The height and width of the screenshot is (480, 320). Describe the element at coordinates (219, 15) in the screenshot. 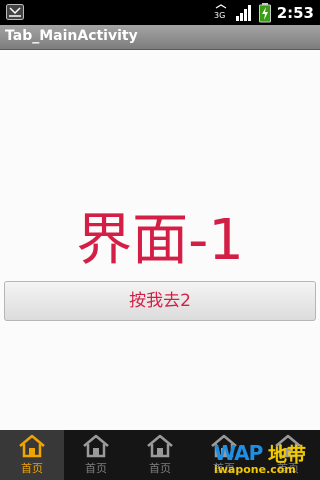

I see `network-type-label: 3G` at that location.